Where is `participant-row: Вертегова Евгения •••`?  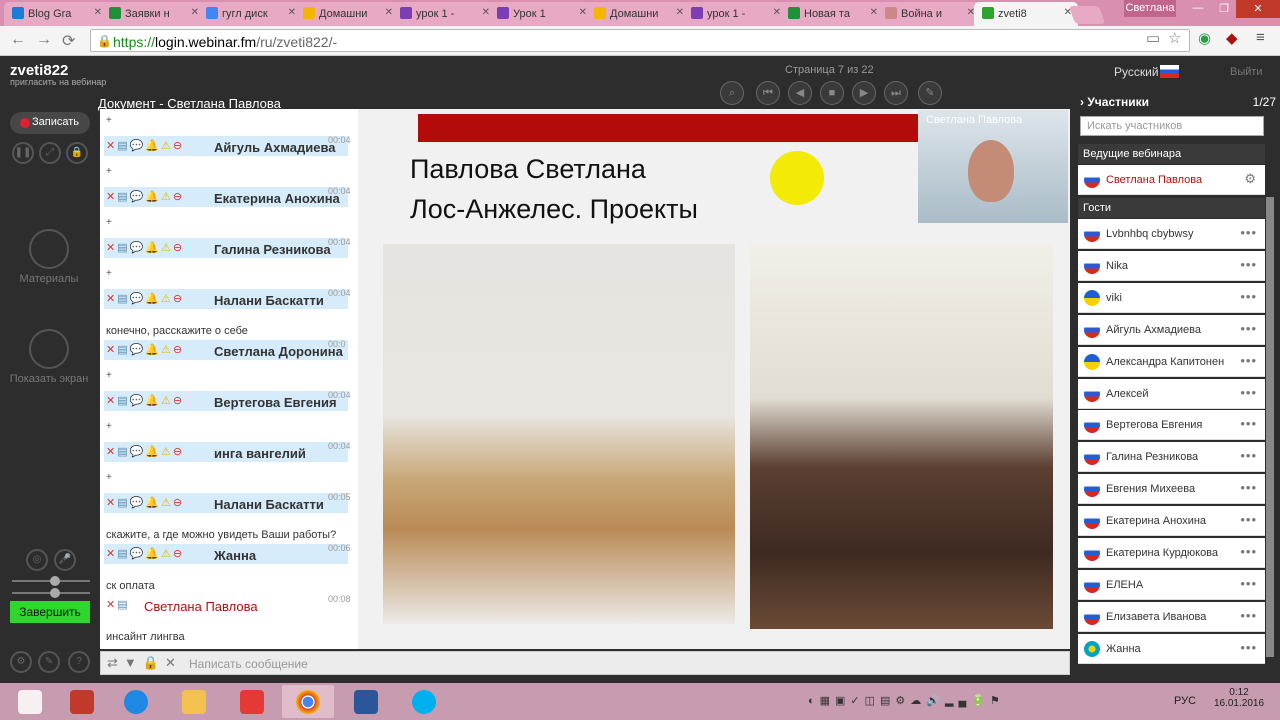 participant-row: Вертегова Евгения ••• is located at coordinates (1171, 425).